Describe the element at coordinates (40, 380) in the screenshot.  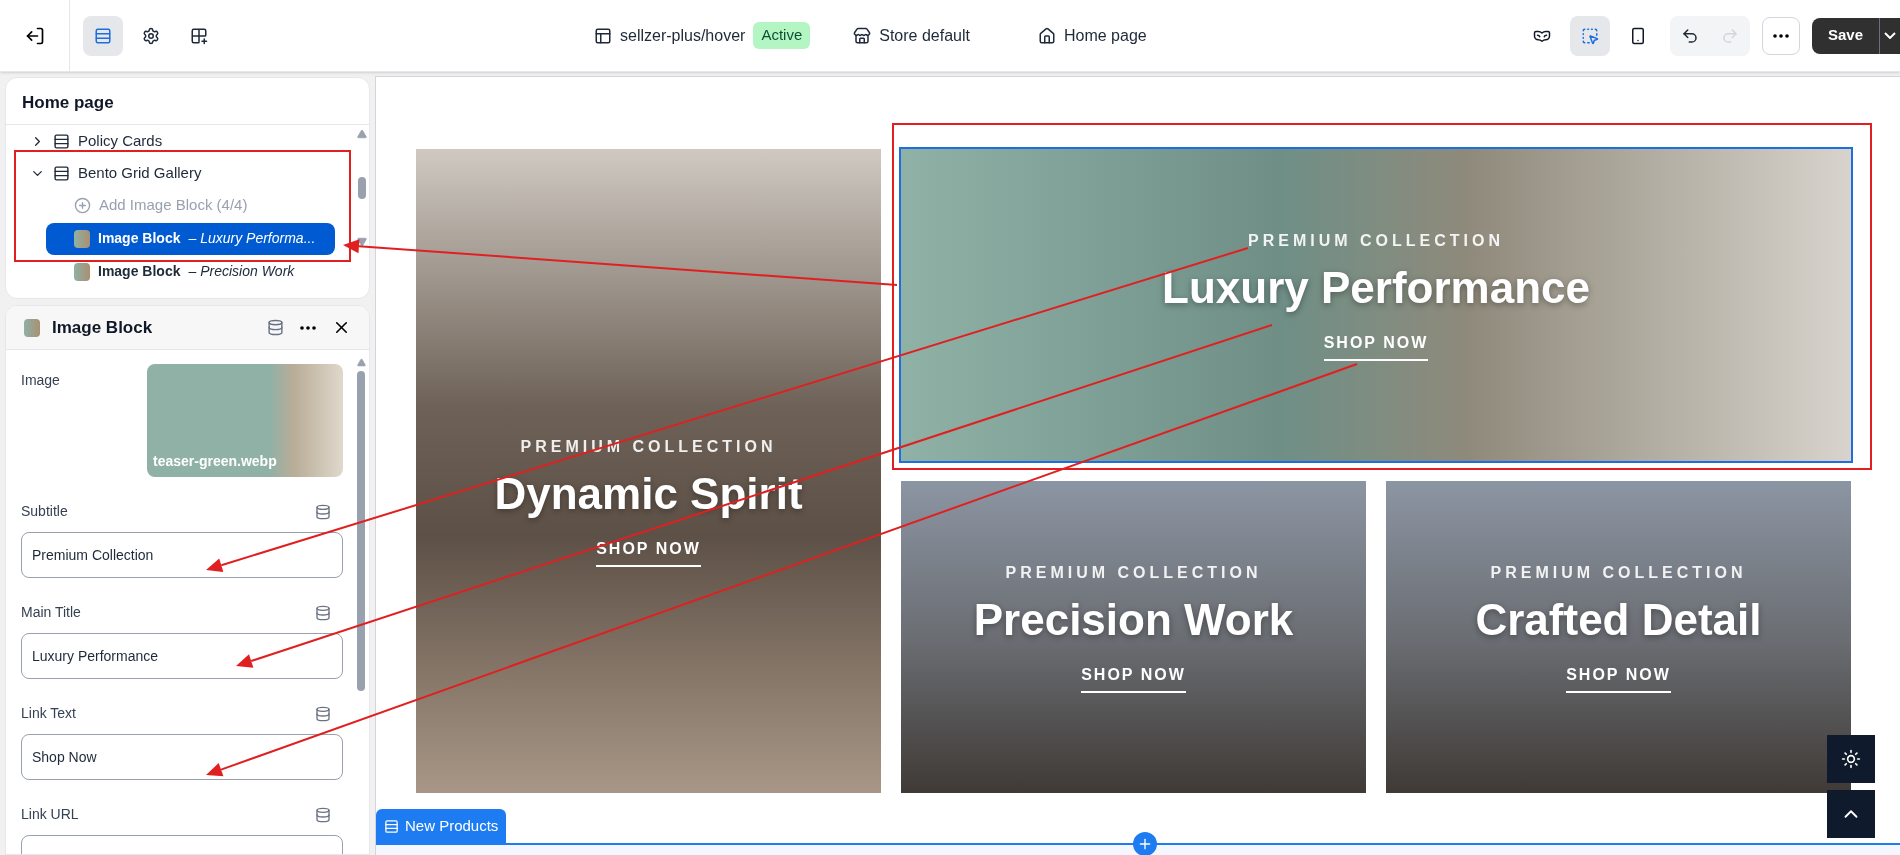
I see `field-label: Image` at that location.